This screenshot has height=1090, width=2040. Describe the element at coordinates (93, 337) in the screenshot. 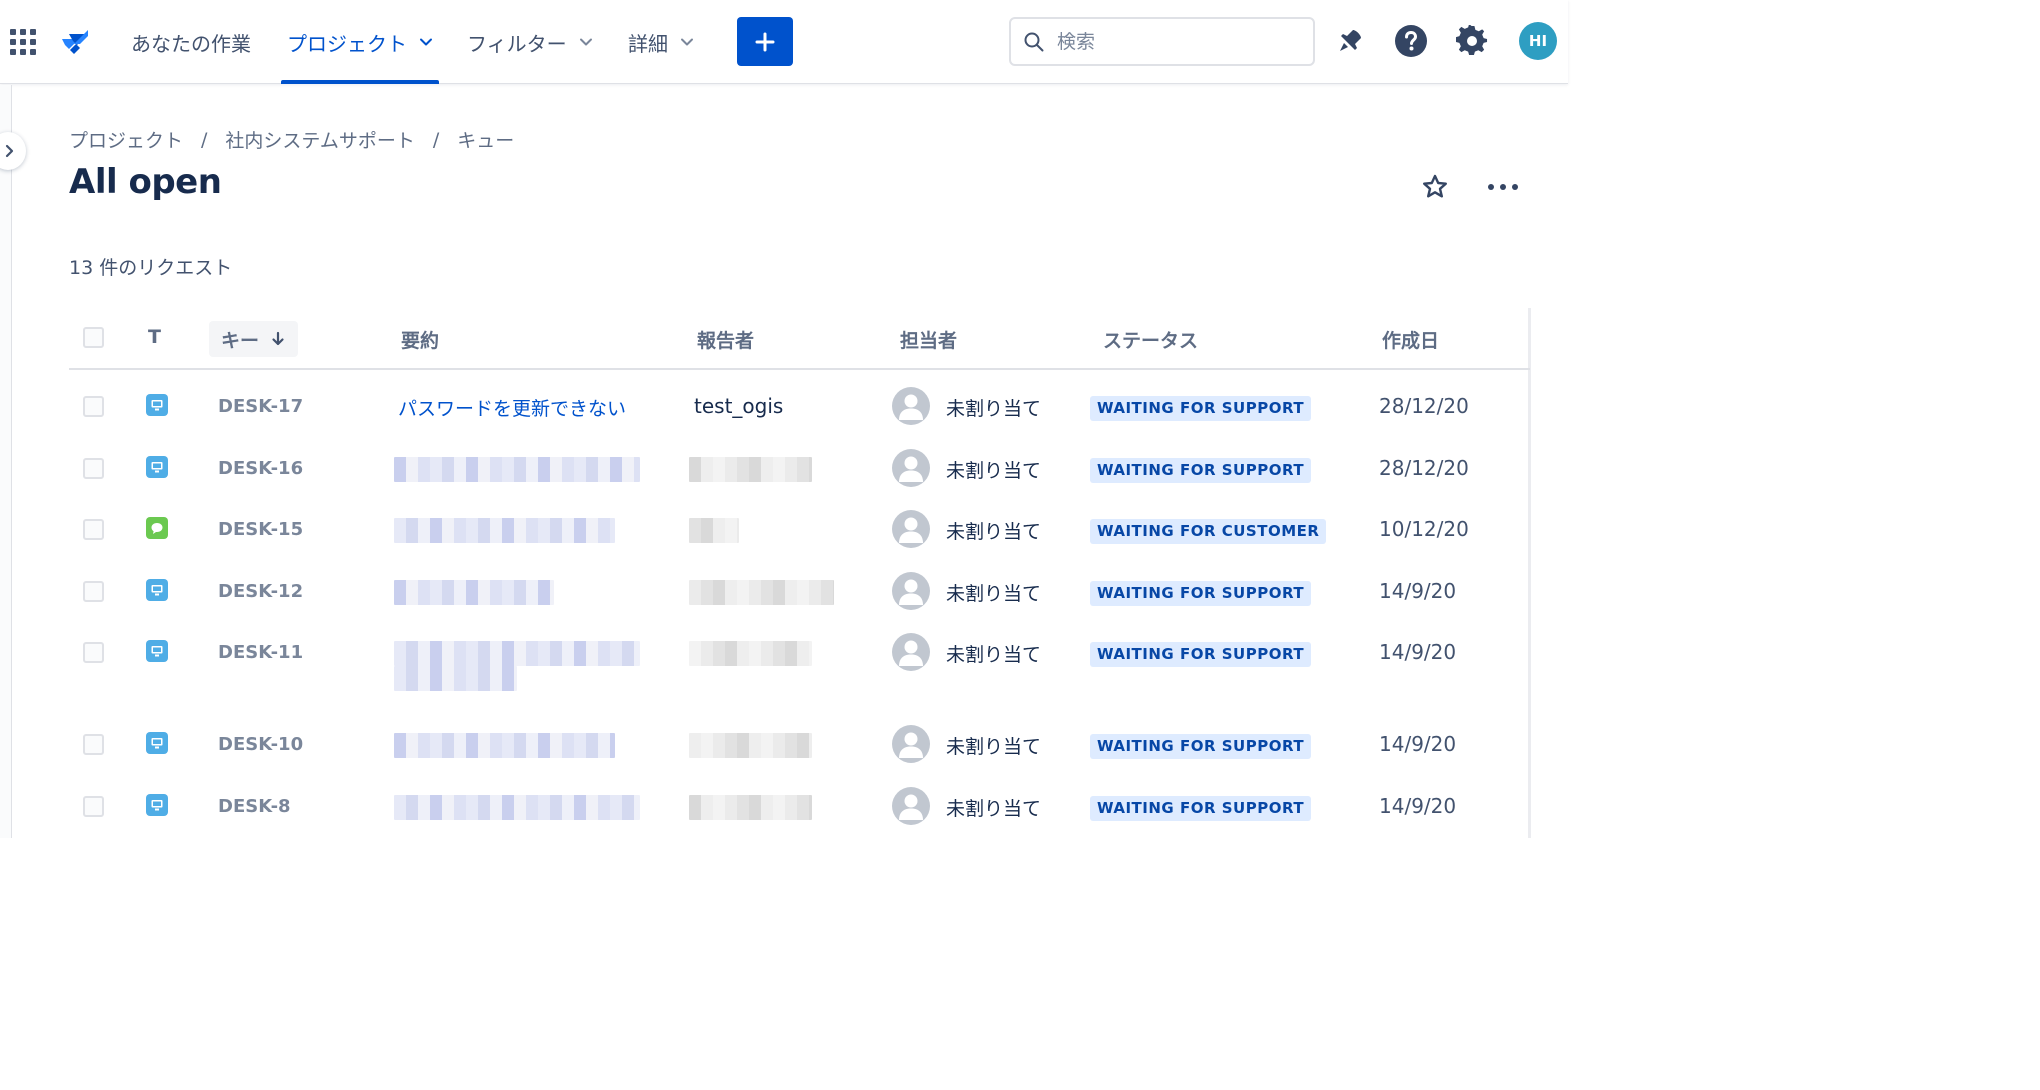

I see `select-all-checkbox` at that location.